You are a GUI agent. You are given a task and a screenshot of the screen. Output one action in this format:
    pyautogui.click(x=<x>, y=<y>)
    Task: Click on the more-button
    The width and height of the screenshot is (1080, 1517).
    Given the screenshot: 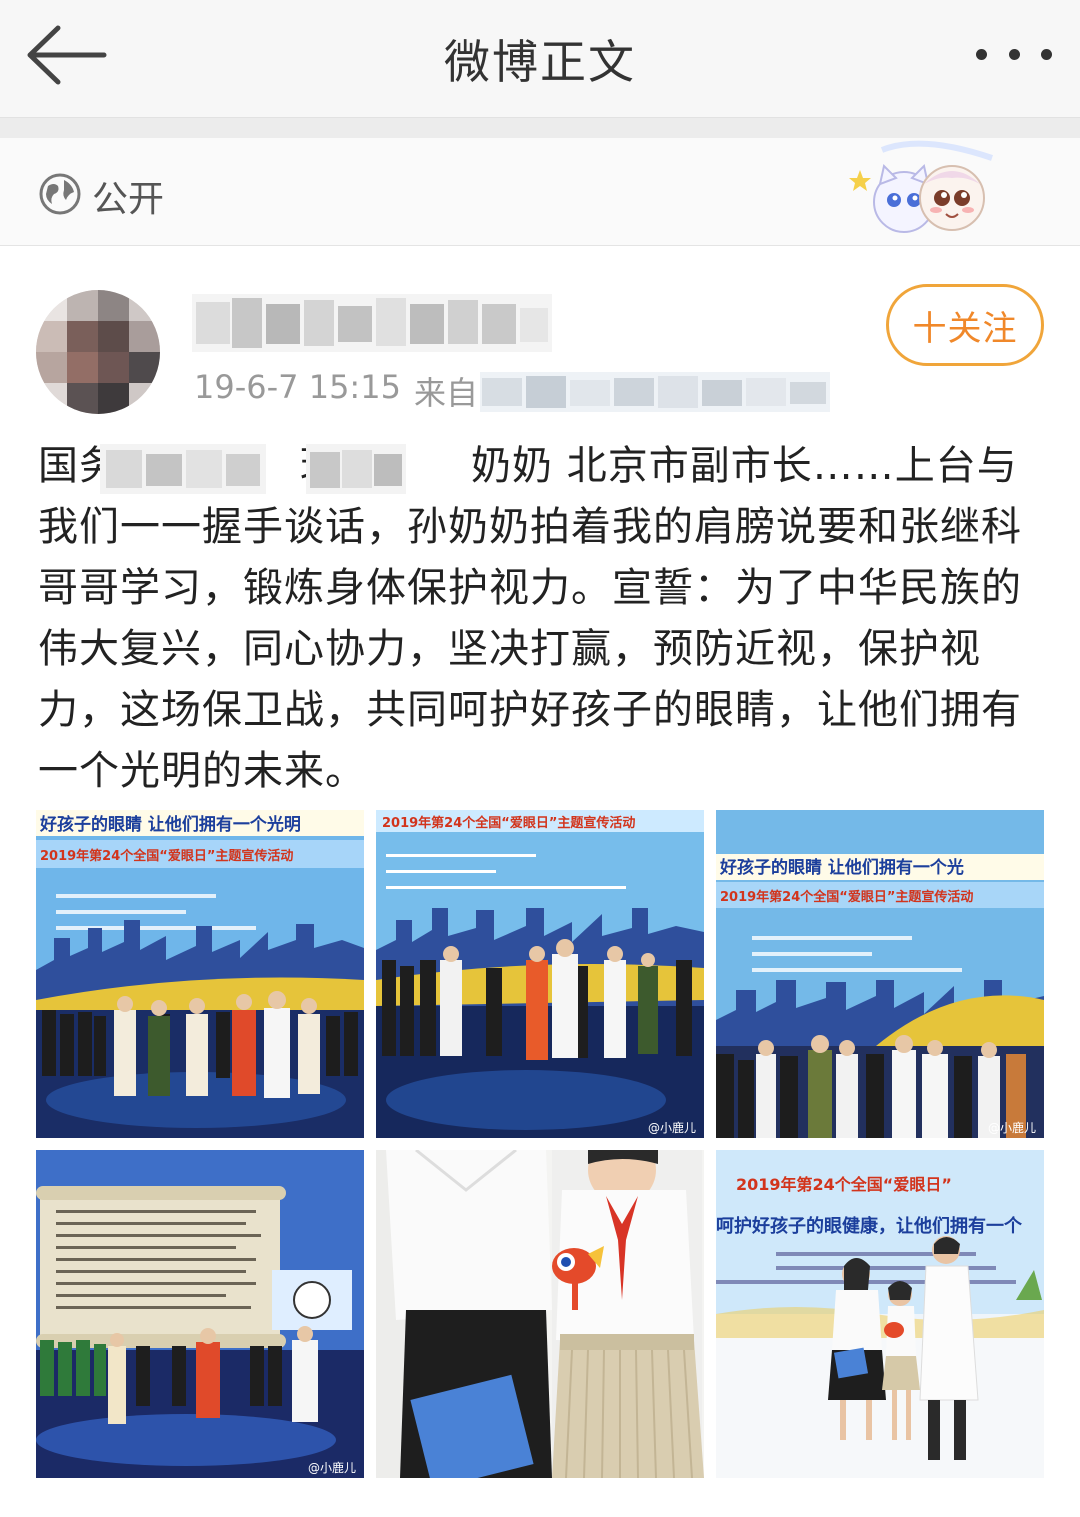 What is the action you would take?
    pyautogui.click(x=1014, y=54)
    